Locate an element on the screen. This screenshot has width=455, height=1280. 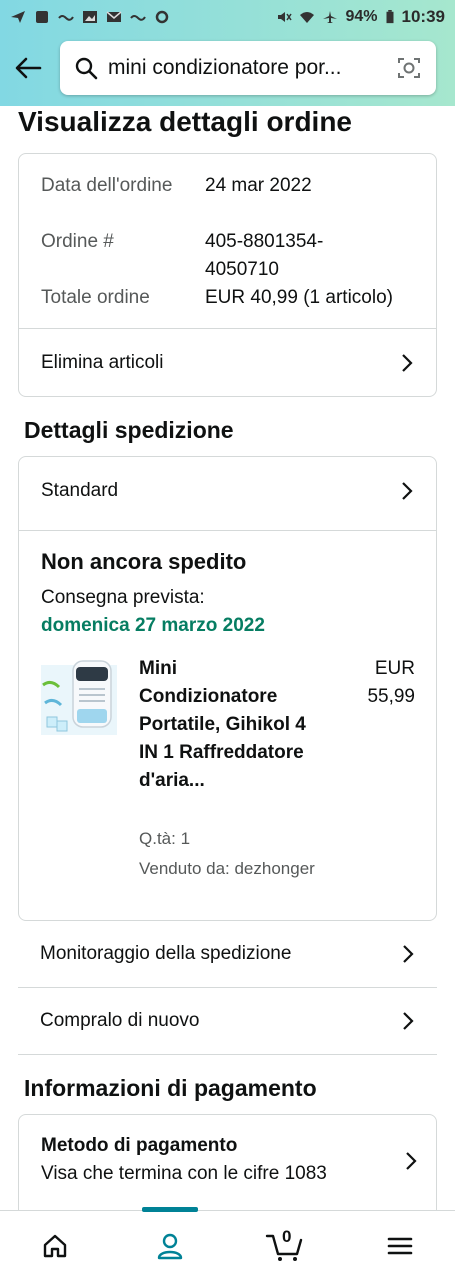
nav-account is located at coordinates (170, 1245).